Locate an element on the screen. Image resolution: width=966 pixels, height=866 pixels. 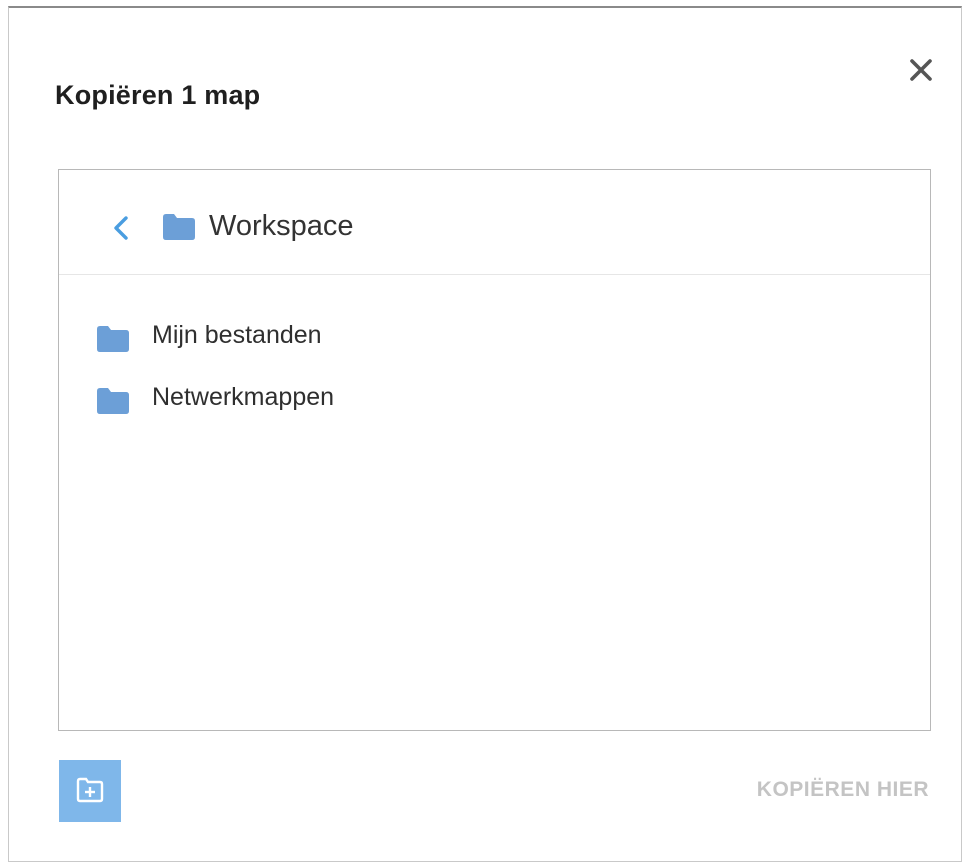
list-item-label: Mijn bestanden is located at coordinates (237, 335).